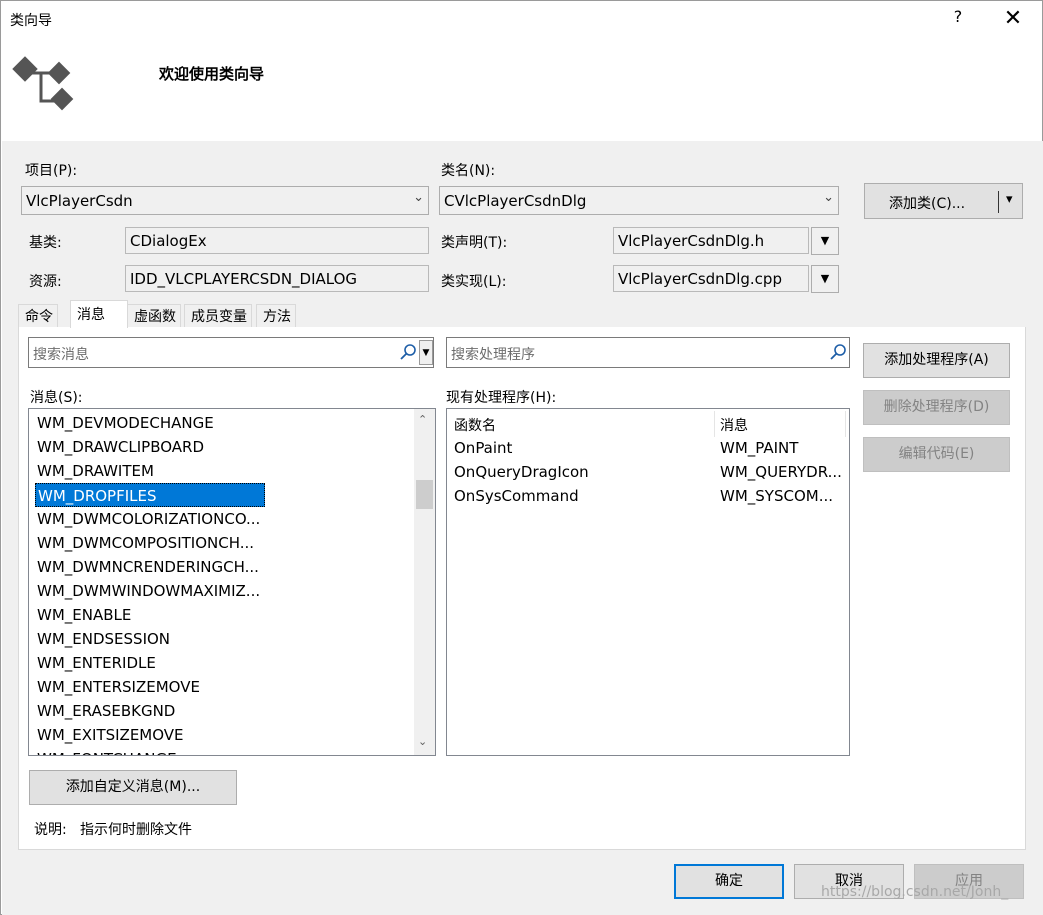  Describe the element at coordinates (691, 241) in the screenshot. I see `class-decl-value: VlcPlayerCsdnDlg.h` at that location.